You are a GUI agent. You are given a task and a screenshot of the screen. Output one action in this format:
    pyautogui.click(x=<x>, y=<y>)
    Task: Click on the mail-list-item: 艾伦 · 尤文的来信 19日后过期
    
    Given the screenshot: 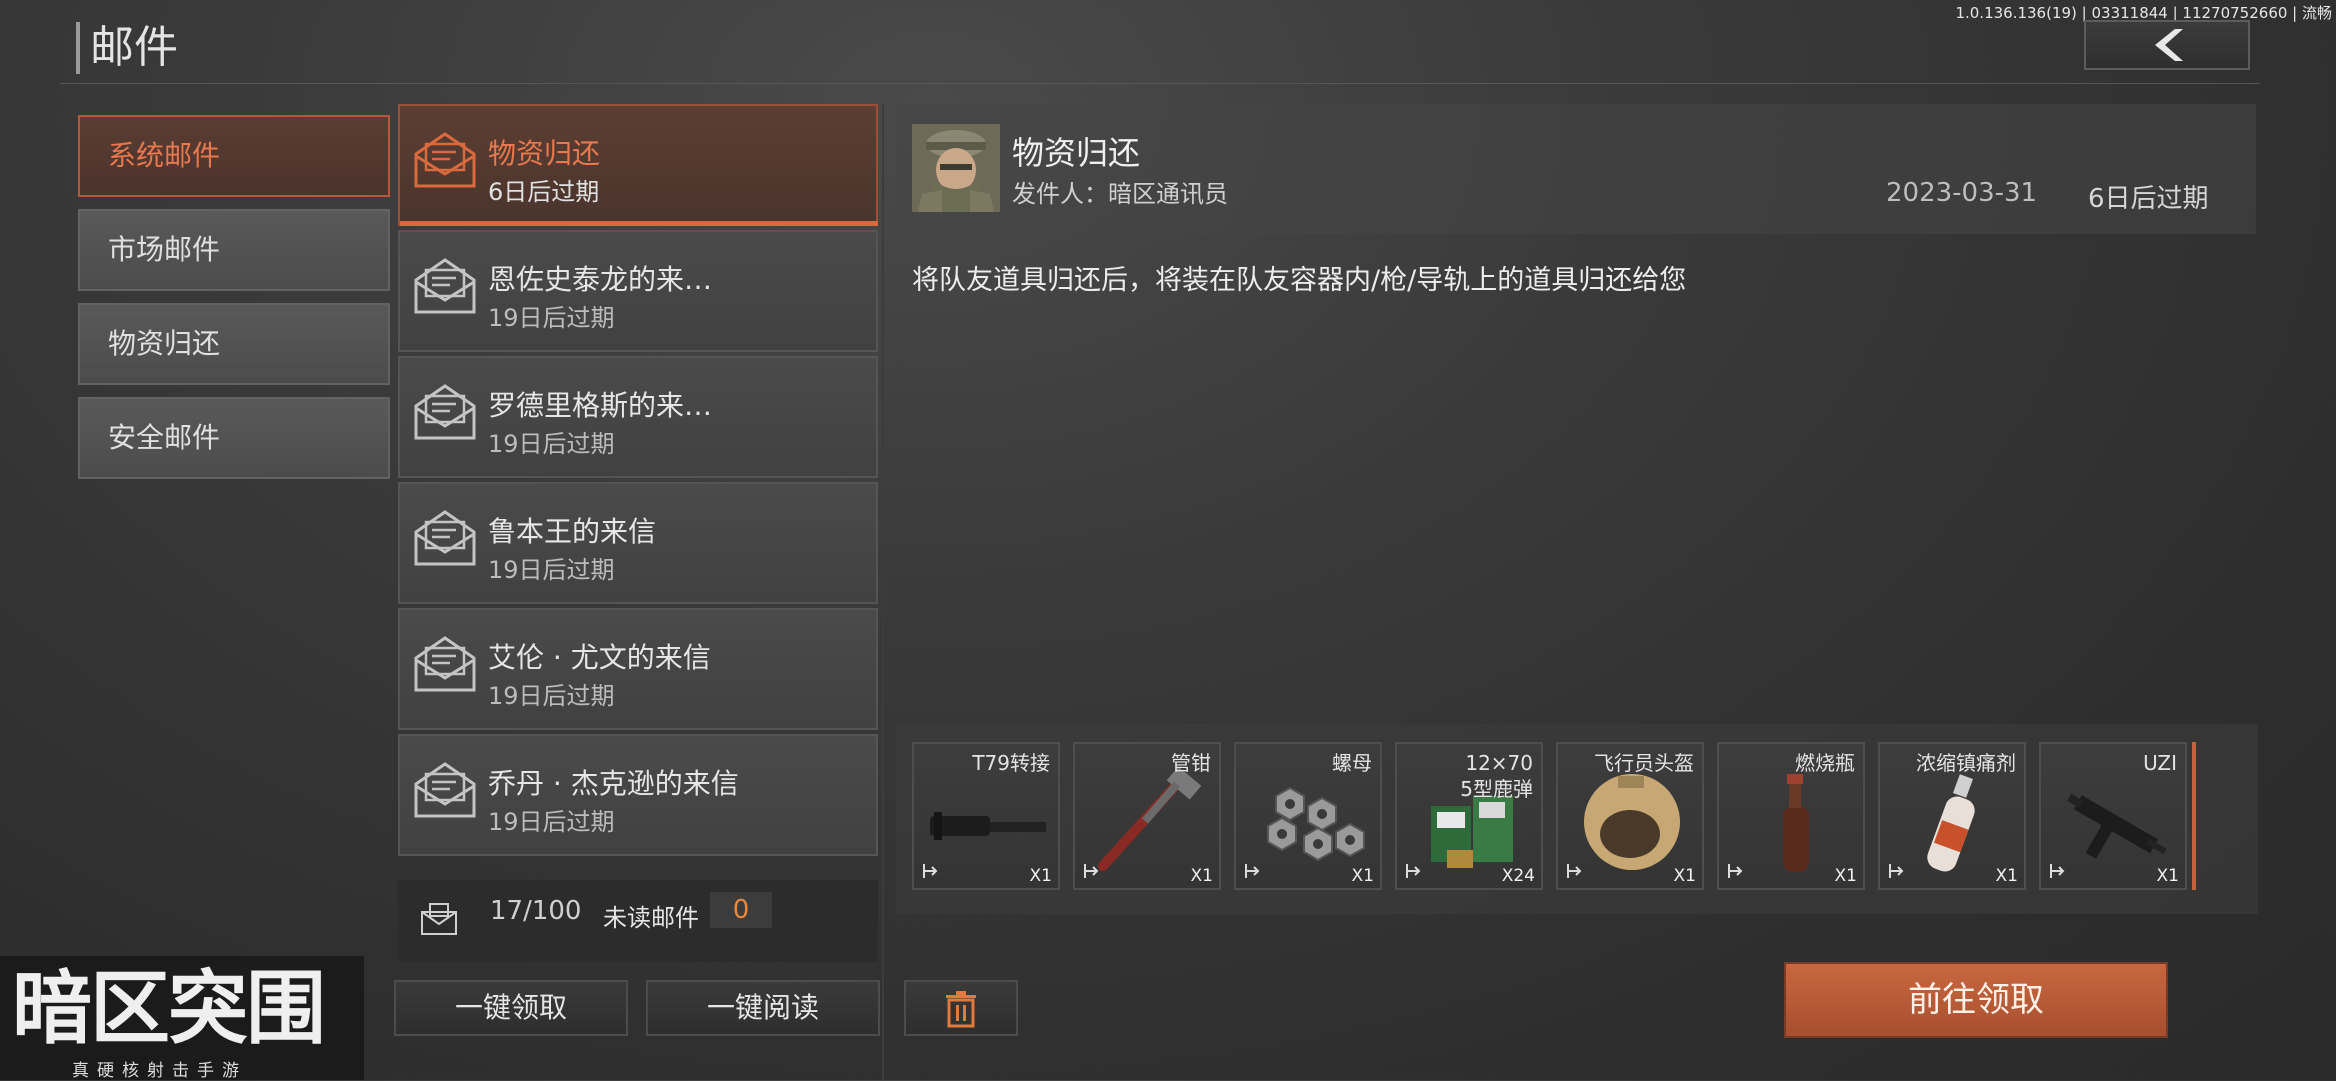 What is the action you would take?
    pyautogui.click(x=638, y=669)
    